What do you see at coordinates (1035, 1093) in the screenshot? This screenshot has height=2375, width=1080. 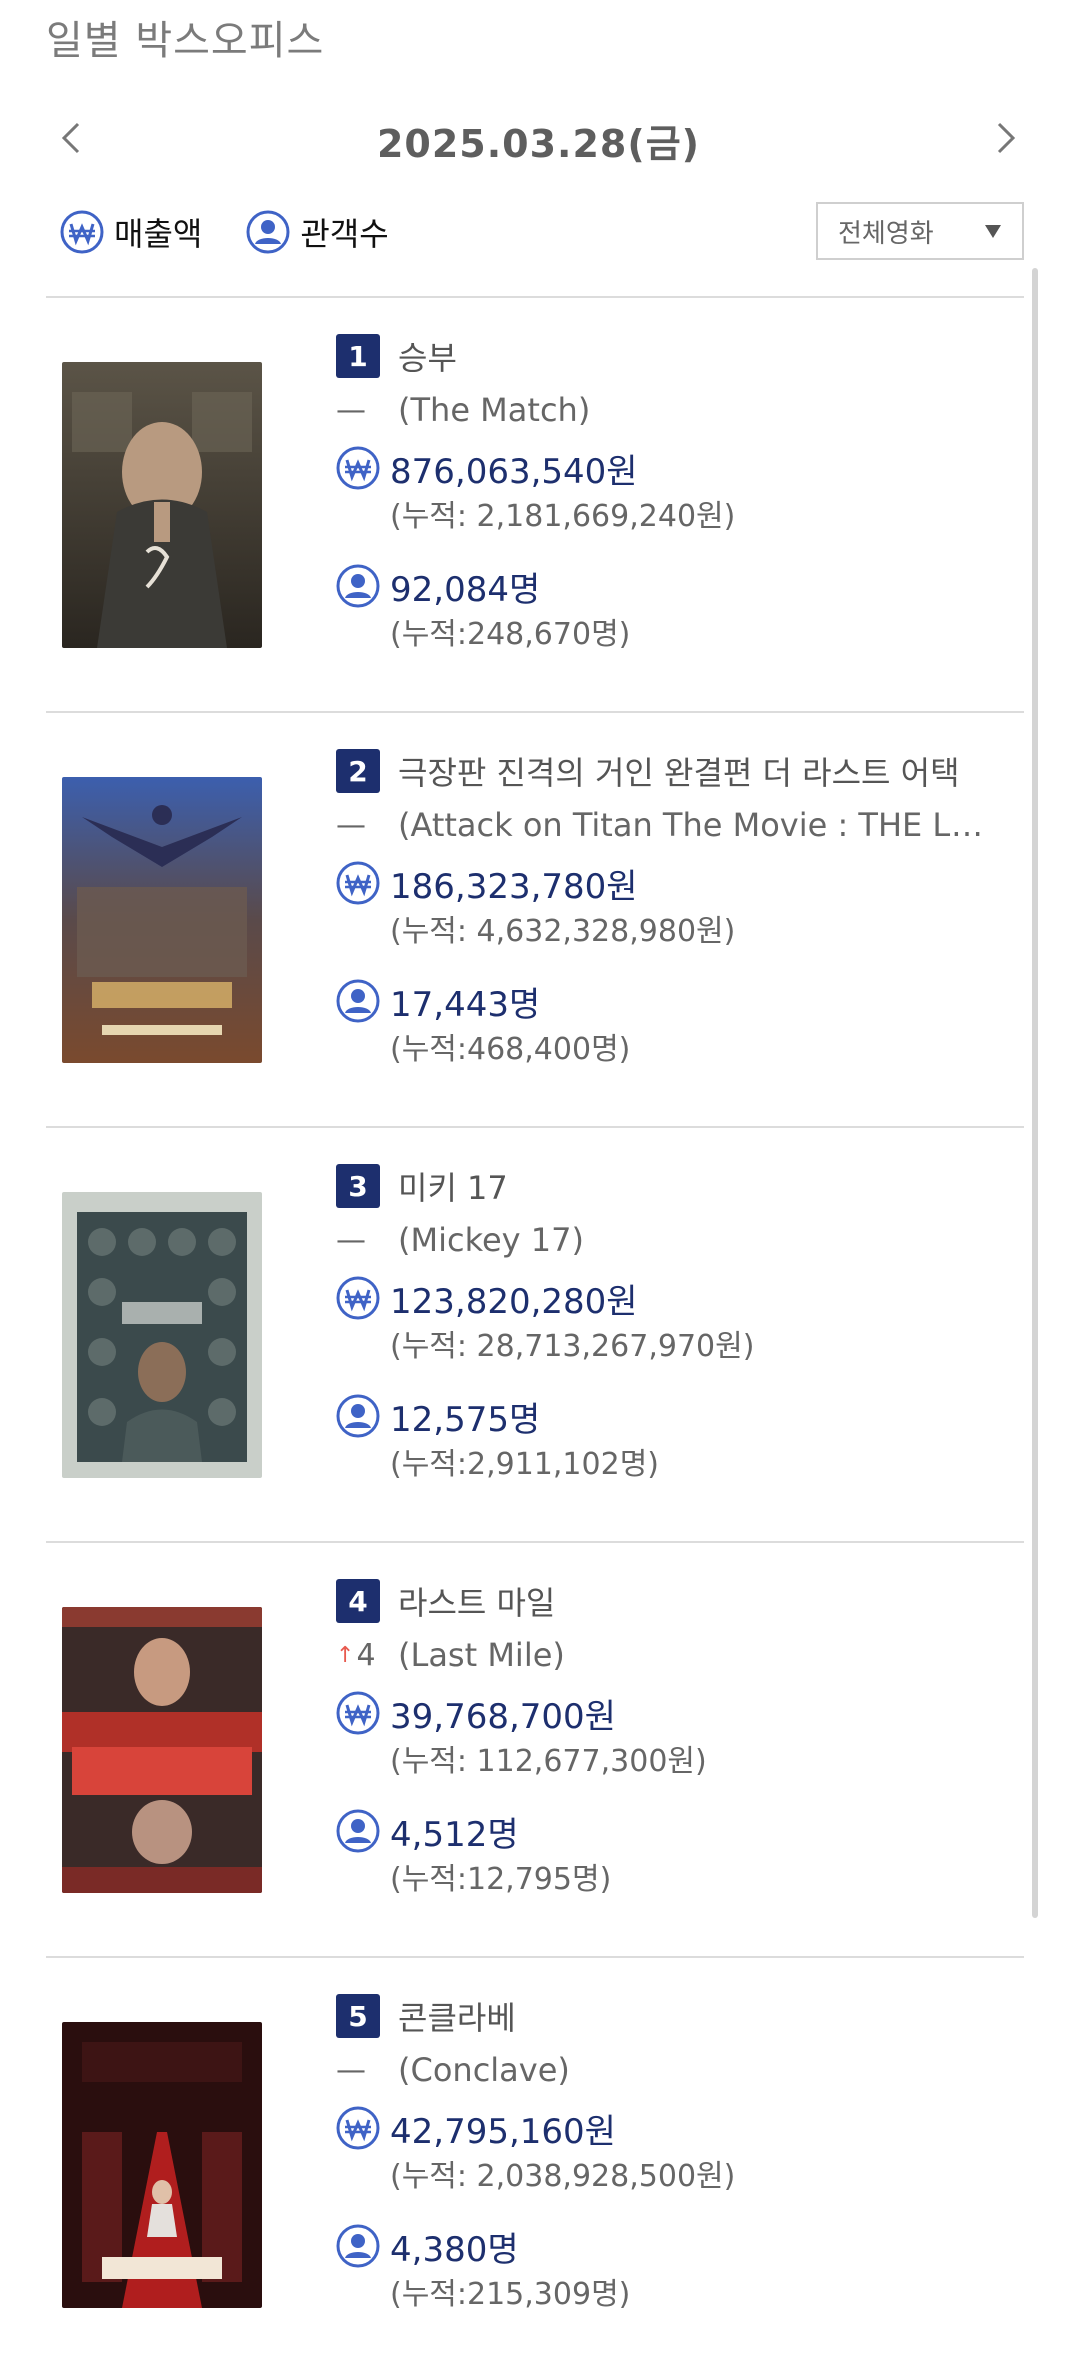 I see `scrollbar` at bounding box center [1035, 1093].